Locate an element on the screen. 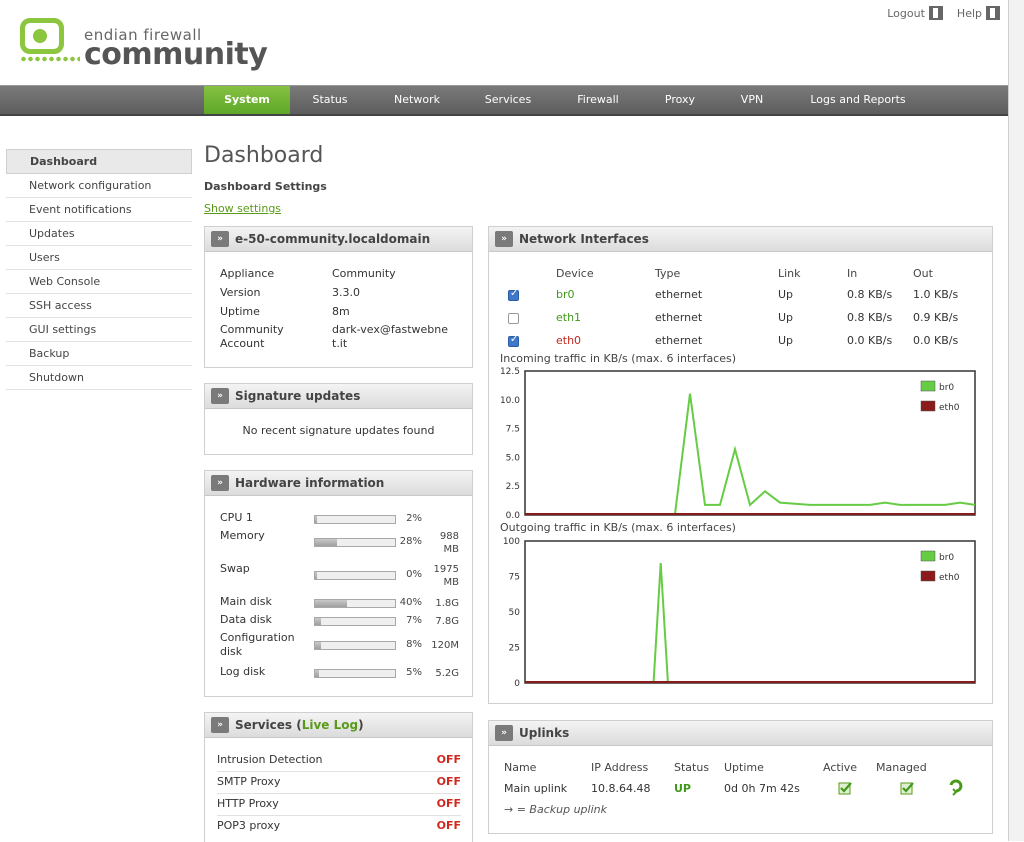 This screenshot has height=842, width=1024. logout-link: Logout is located at coordinates (915, 13).